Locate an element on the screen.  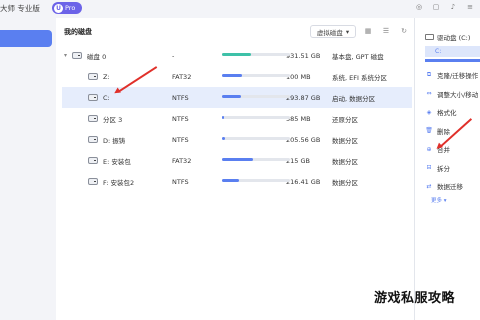
chevron-down-icon: ▾ is located at coordinates (347, 31).